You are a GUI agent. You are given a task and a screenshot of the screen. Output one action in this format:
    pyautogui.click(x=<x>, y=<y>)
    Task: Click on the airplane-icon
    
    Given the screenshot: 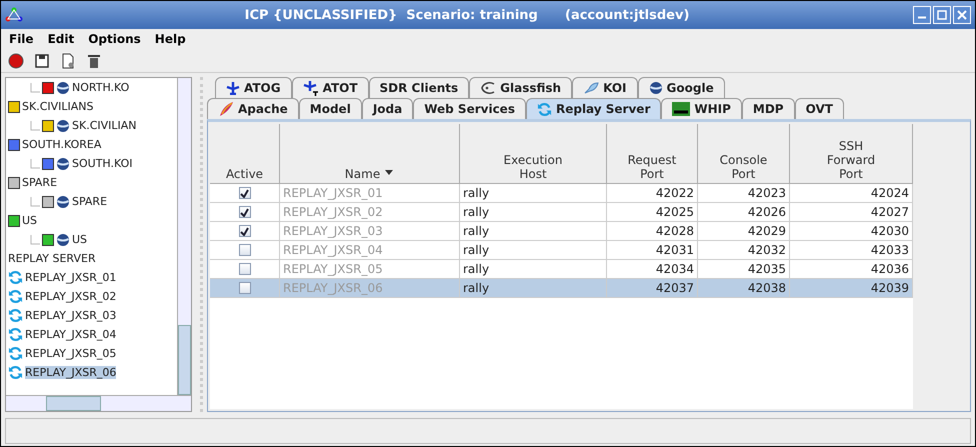 What is the action you would take?
    pyautogui.click(x=233, y=88)
    